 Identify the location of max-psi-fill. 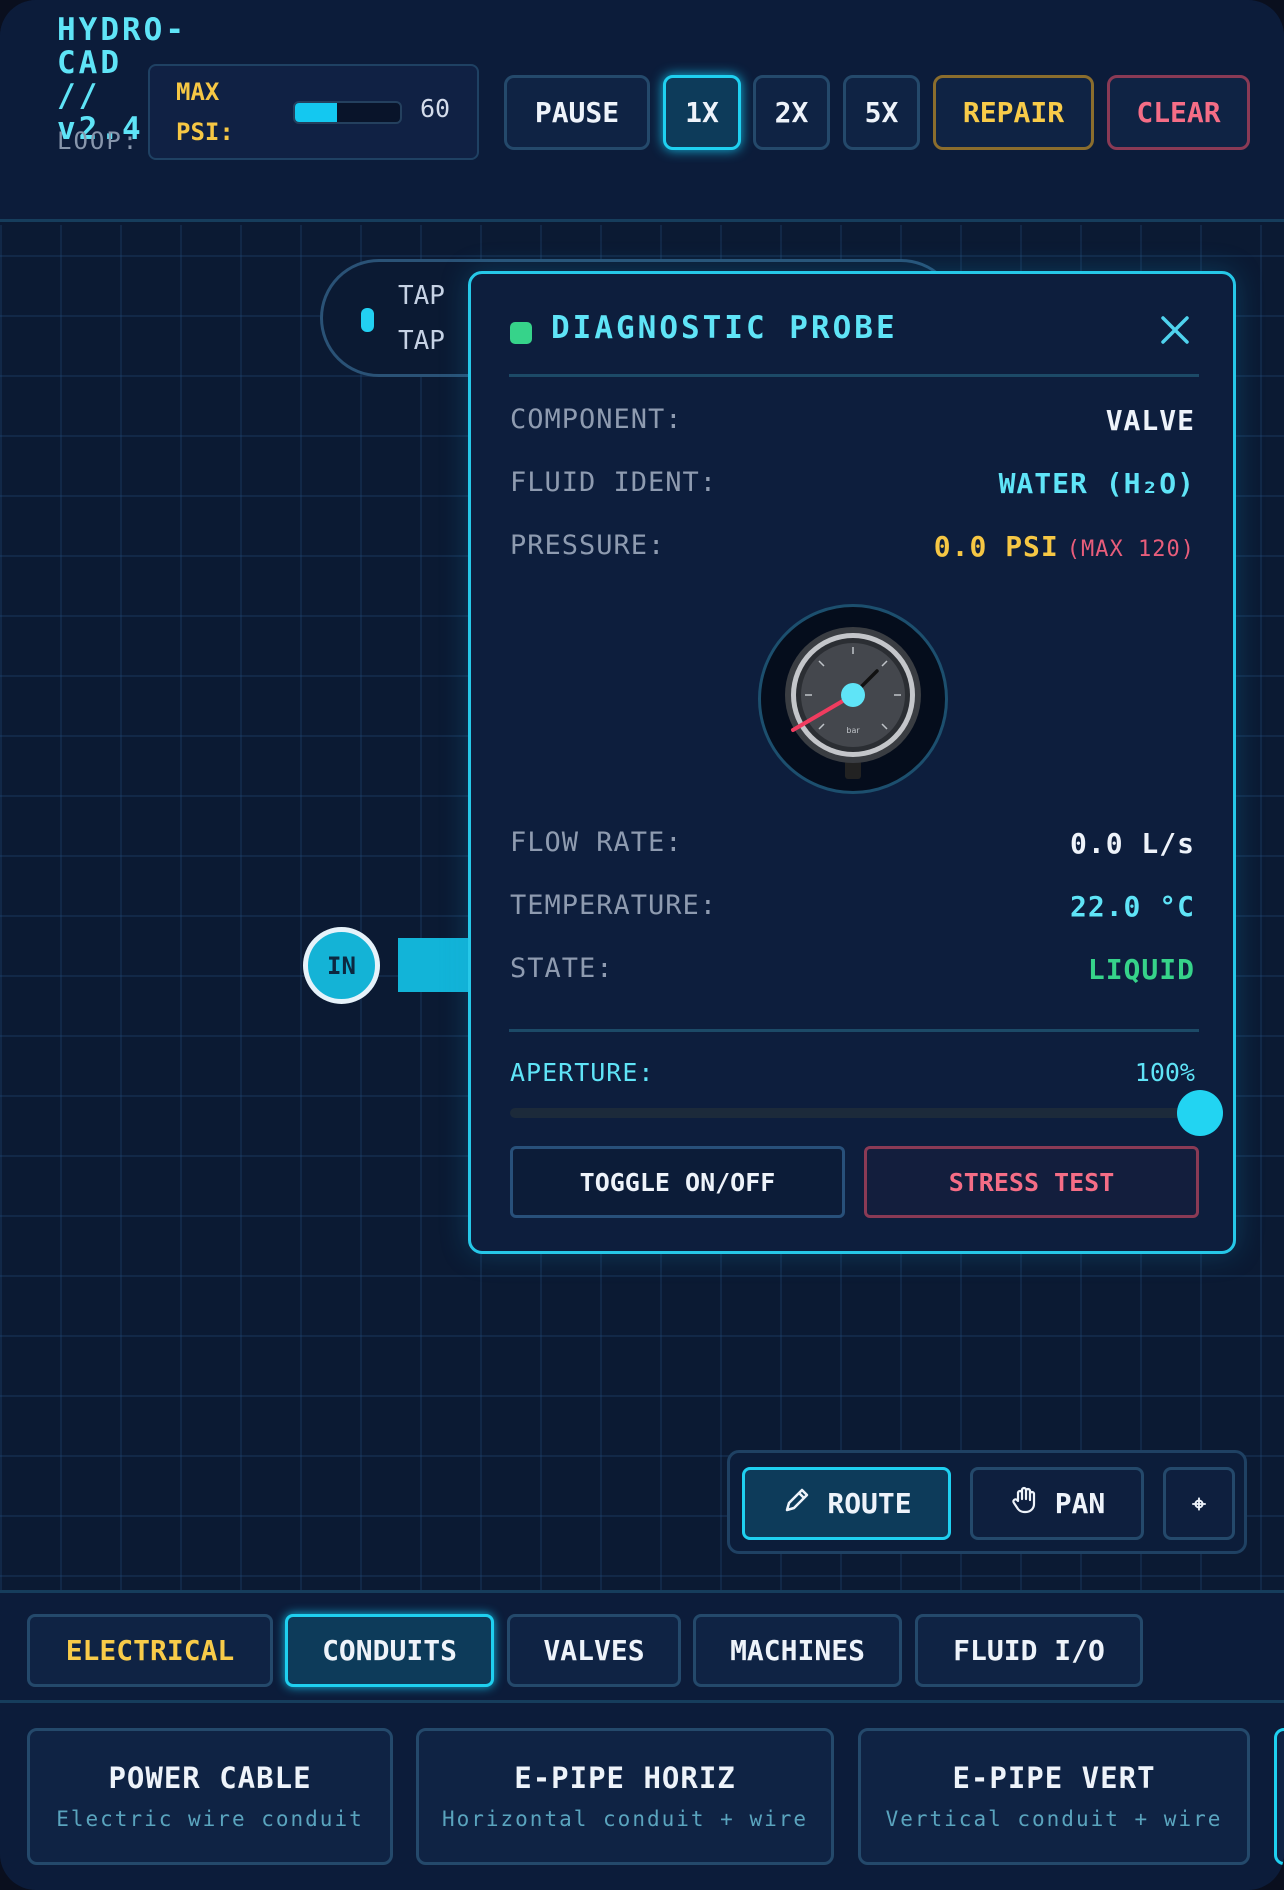
(316, 112).